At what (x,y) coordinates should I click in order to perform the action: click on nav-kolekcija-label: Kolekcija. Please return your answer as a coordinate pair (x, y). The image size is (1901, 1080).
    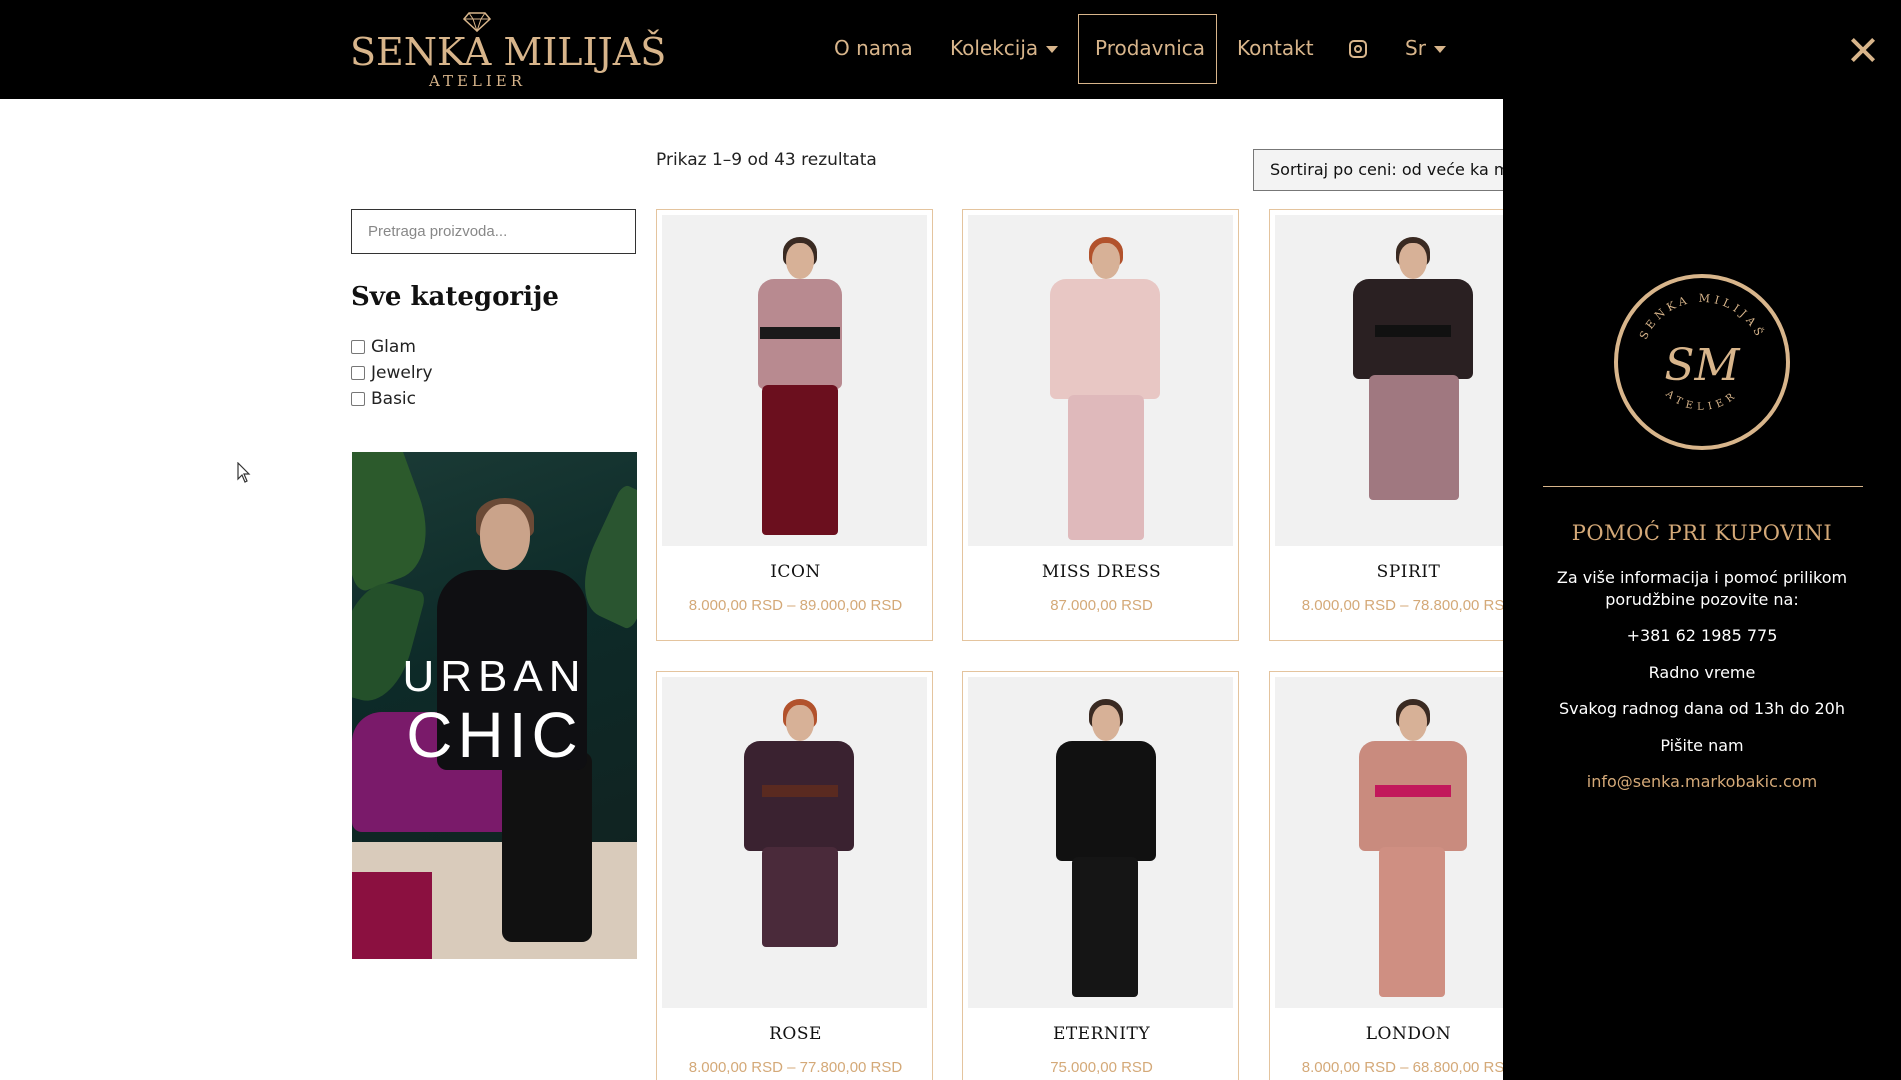
    Looking at the image, I should click on (994, 48).